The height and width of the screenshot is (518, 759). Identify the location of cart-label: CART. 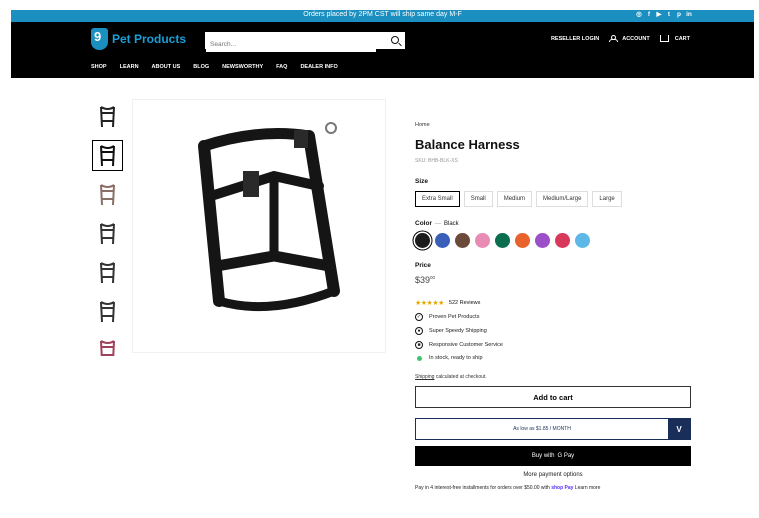
(682, 38).